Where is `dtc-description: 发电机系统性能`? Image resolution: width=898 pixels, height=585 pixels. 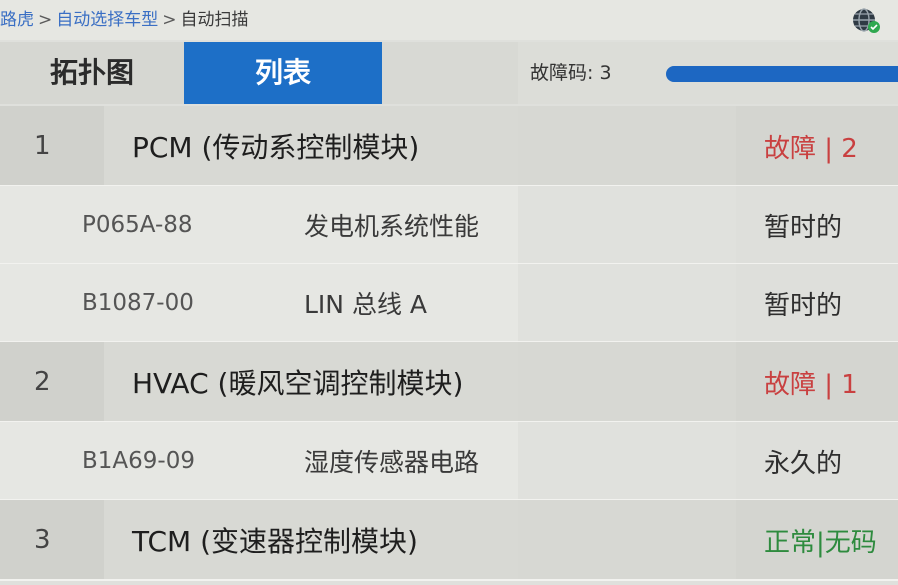 dtc-description: 发电机系统性能 is located at coordinates (392, 226).